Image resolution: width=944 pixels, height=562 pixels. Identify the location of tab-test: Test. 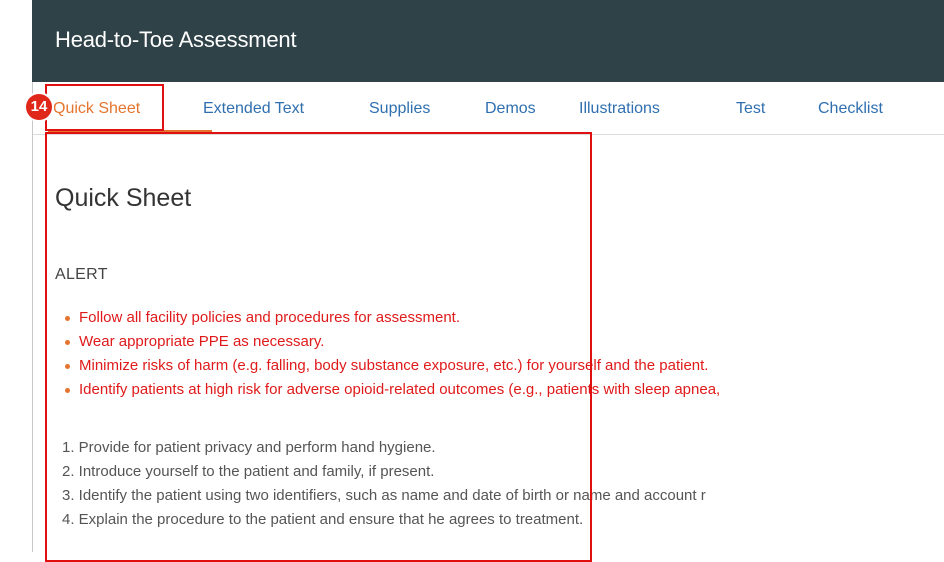
(750, 109).